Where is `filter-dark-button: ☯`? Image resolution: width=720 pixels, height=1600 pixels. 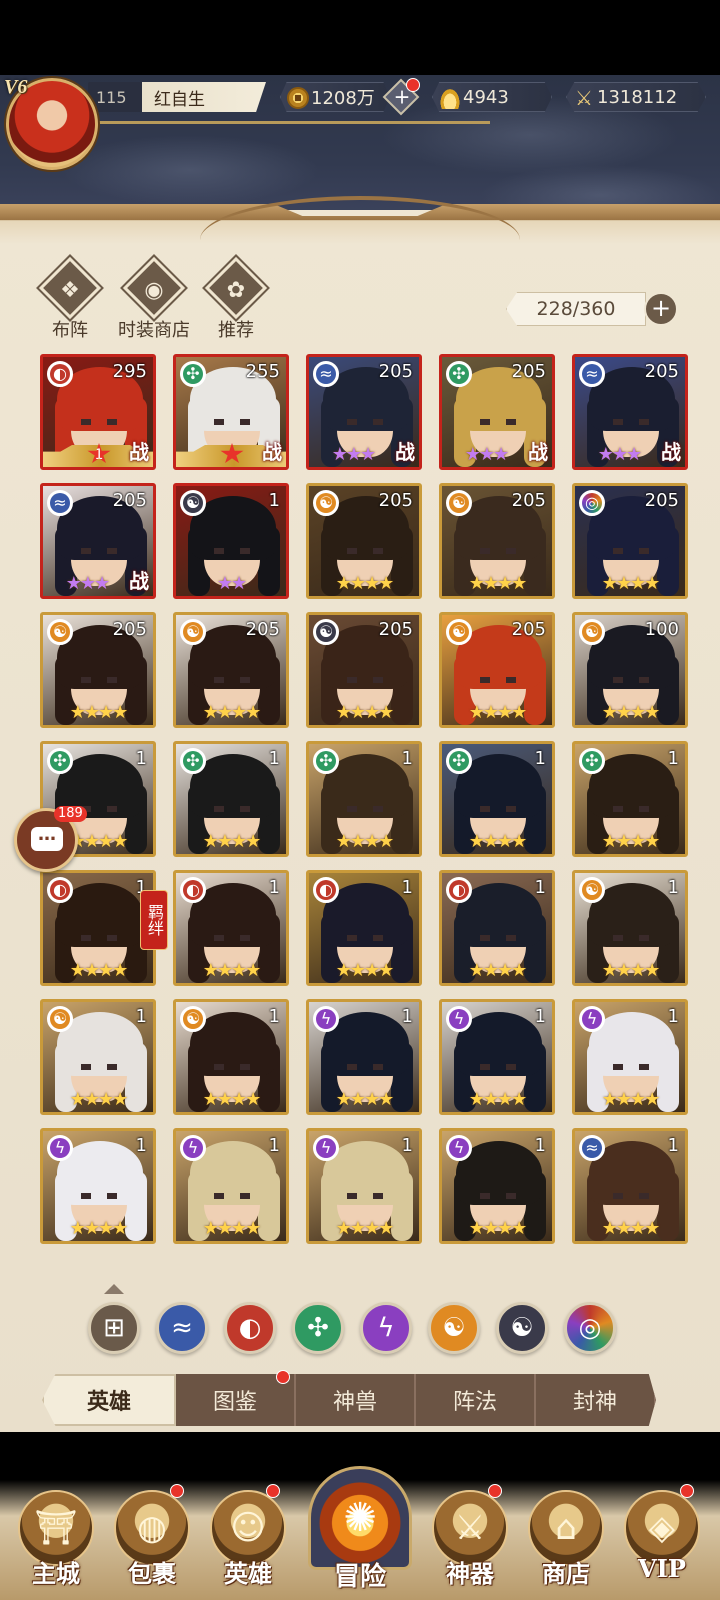 filter-dark-button: ☯ is located at coordinates (522, 1328).